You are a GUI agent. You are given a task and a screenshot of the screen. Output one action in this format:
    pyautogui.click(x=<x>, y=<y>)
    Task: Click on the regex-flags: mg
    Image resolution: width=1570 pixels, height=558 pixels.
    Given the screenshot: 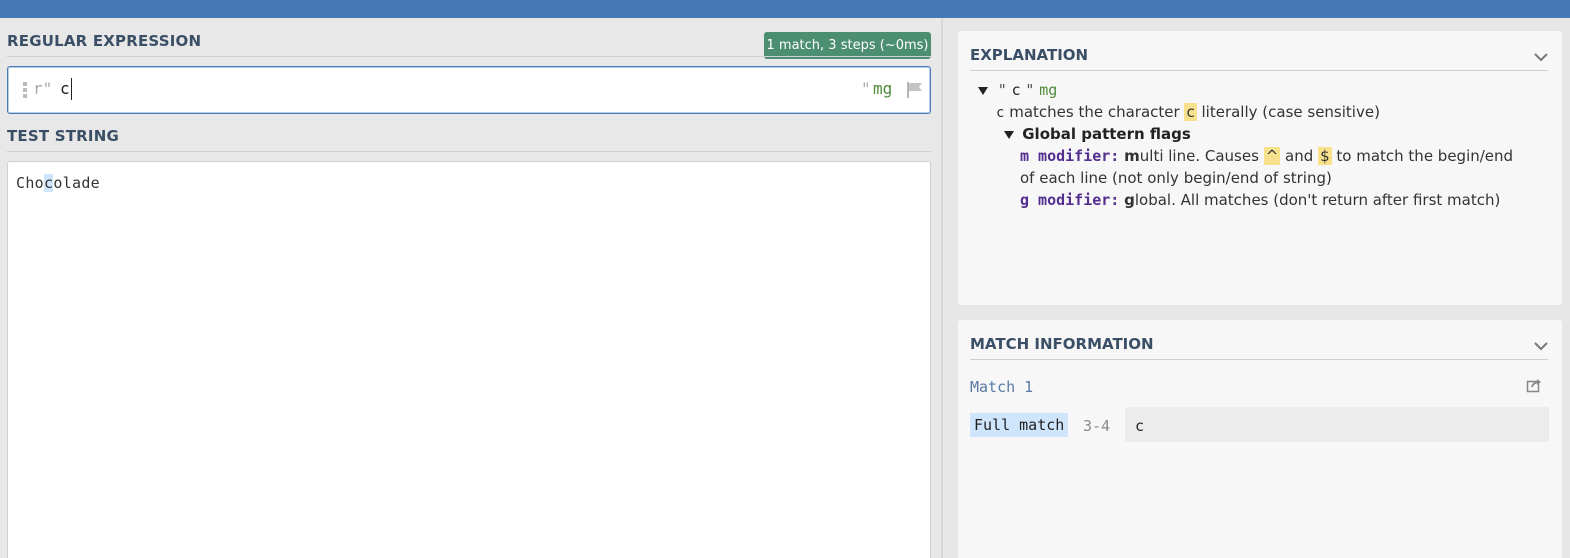 What is the action you would take?
    pyautogui.click(x=882, y=88)
    